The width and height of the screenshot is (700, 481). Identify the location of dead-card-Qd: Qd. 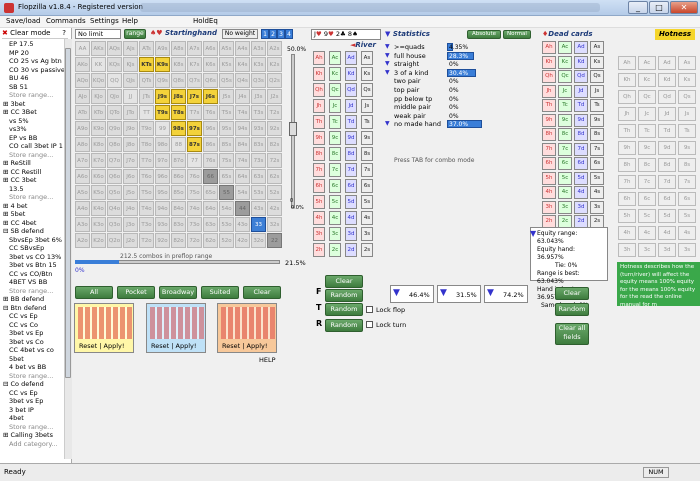
(581, 76).